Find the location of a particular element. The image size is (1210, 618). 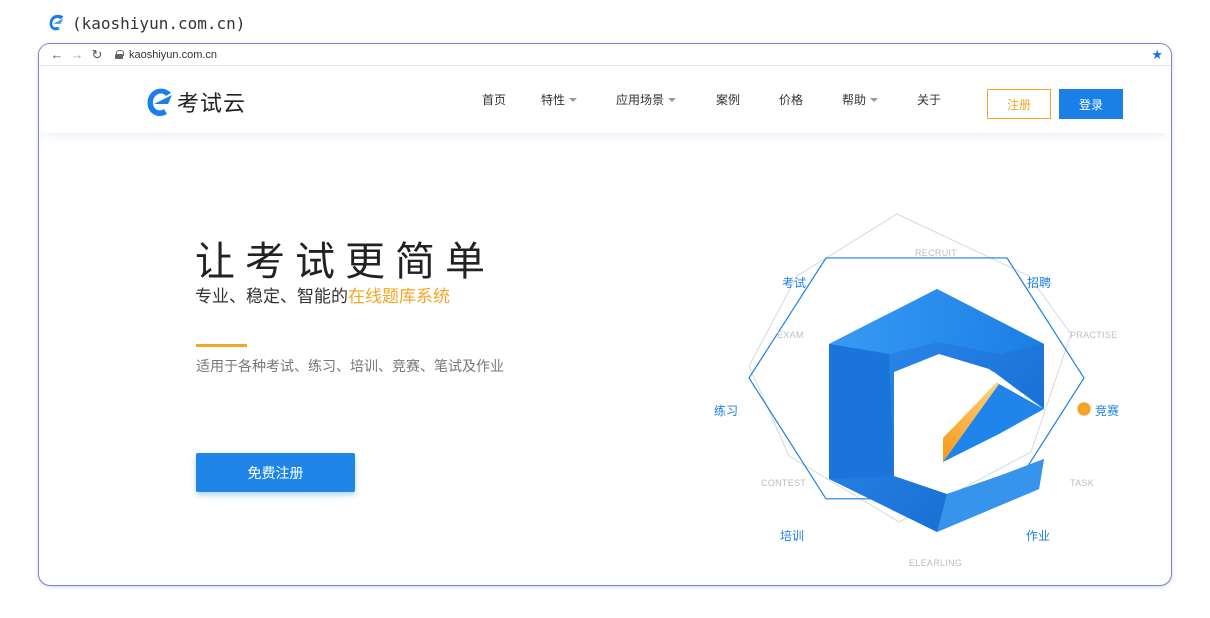

main-nav: 首页 特性 应用场景 案例 价格 帮助 关于 is located at coordinates (719, 99).